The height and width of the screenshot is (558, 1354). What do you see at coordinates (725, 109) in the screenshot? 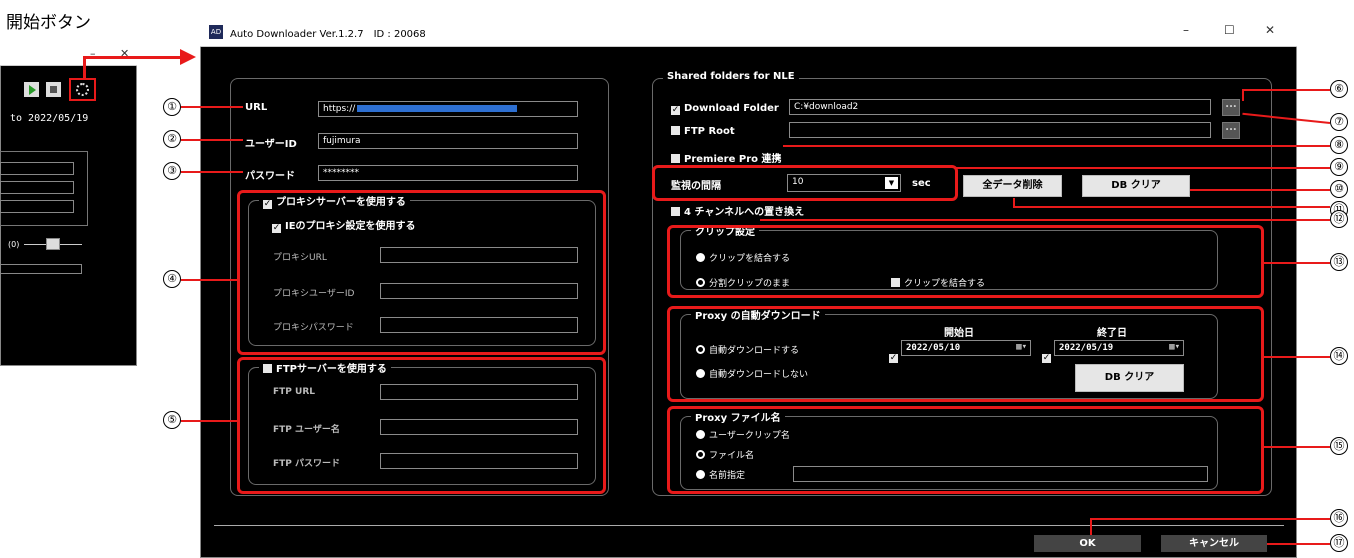
I see `download-folder-checkbox: ✓ Download Folder` at bounding box center [725, 109].